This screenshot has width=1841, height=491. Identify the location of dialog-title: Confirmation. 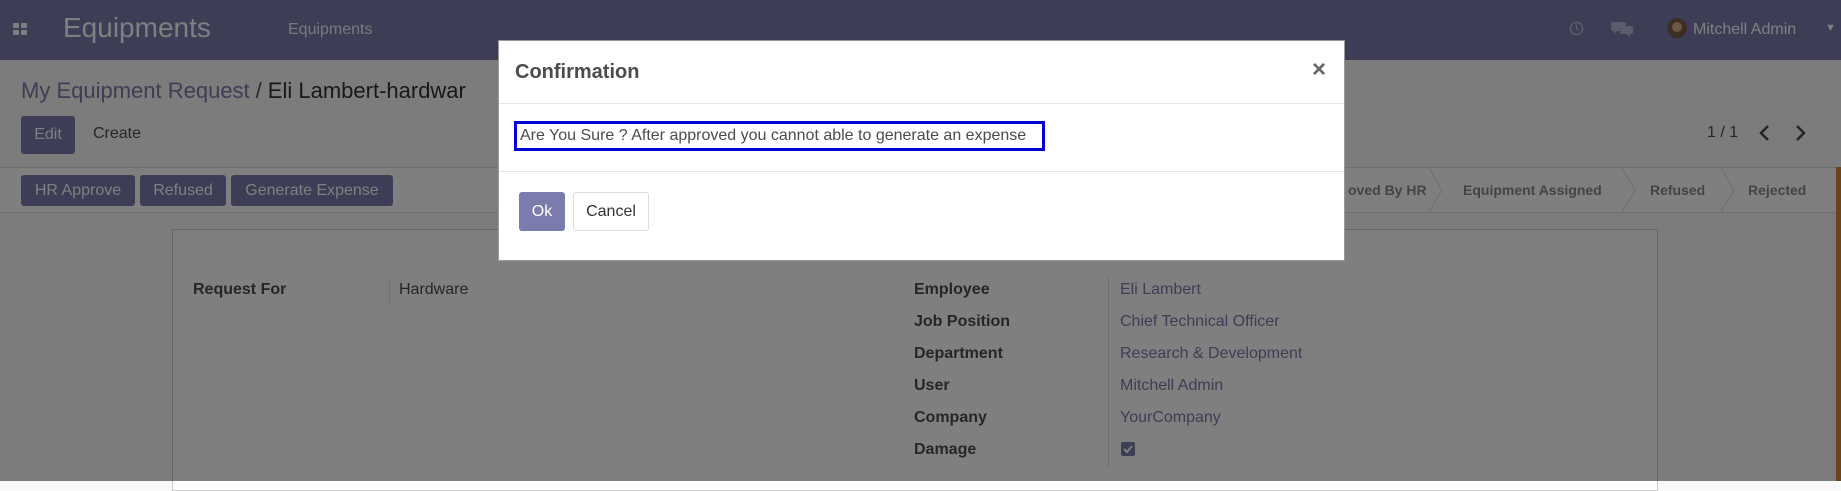
(577, 72).